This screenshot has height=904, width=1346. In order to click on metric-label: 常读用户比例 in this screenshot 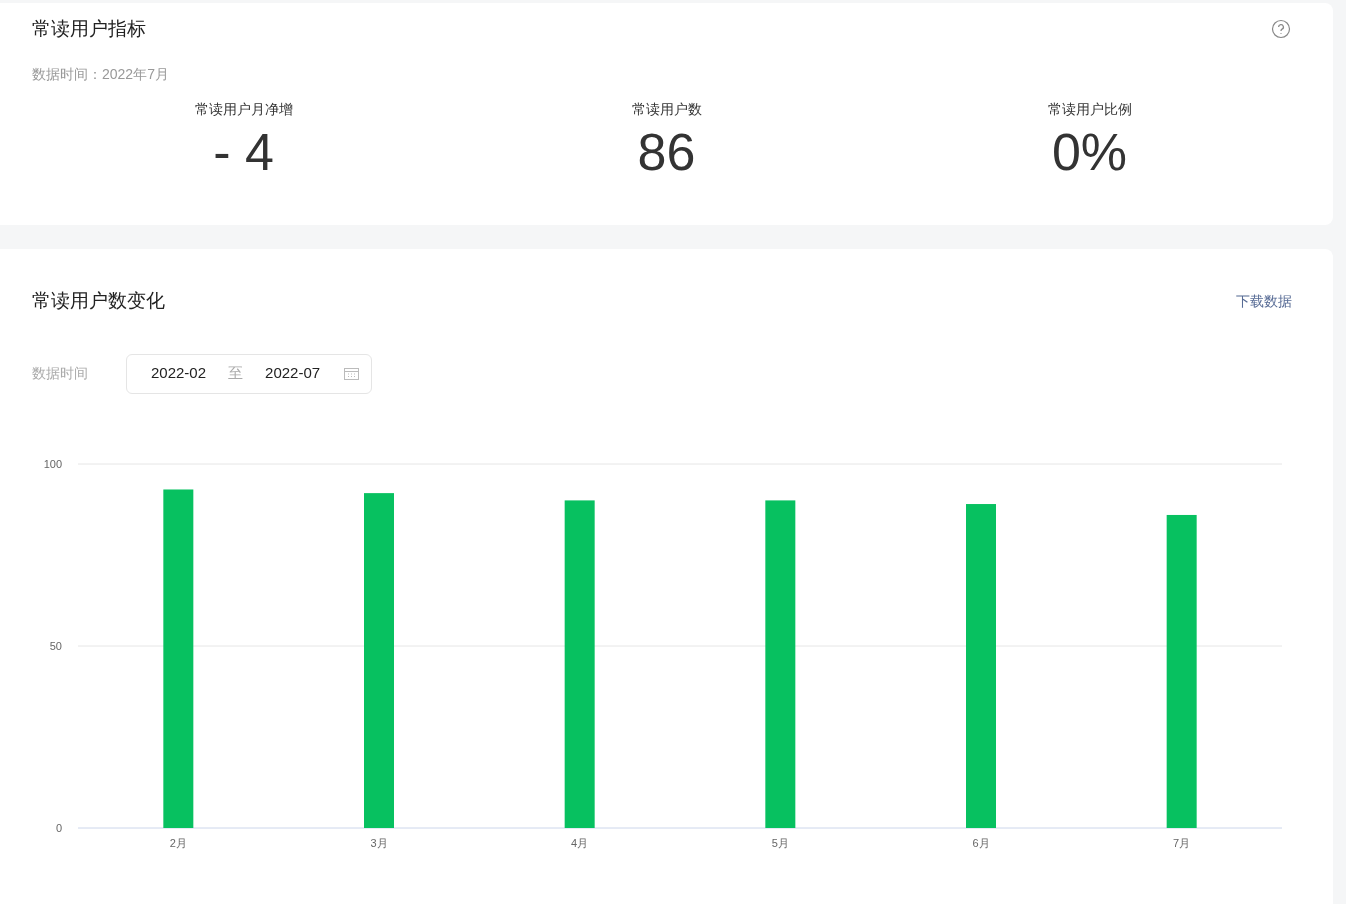, I will do `click(1089, 109)`.